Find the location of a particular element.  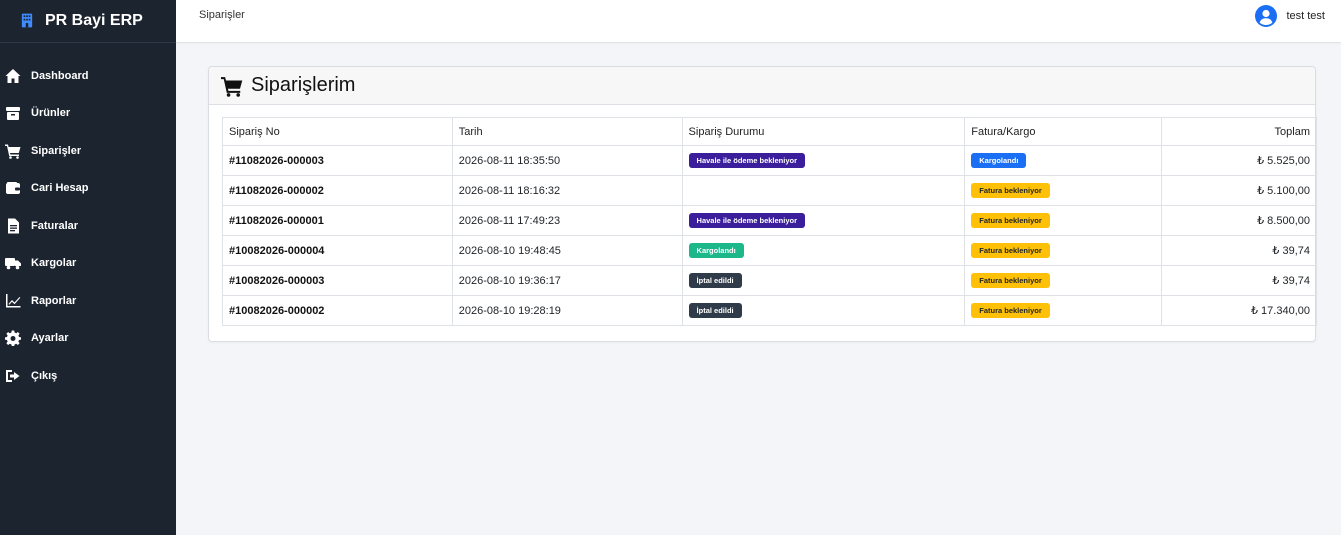

logout-icon is located at coordinates (13, 376).